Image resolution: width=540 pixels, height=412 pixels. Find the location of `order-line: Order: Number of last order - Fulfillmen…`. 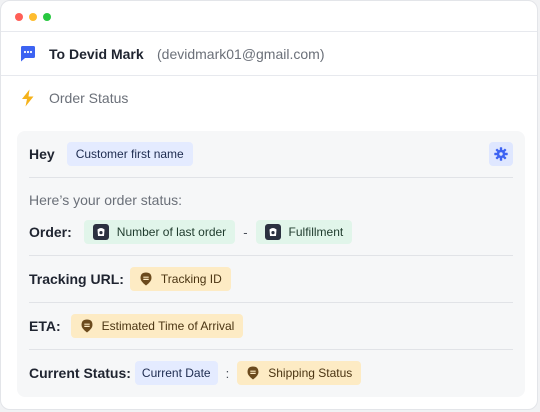

order-line: Order: Number of last order - Fulfillmen… is located at coordinates (191, 232).